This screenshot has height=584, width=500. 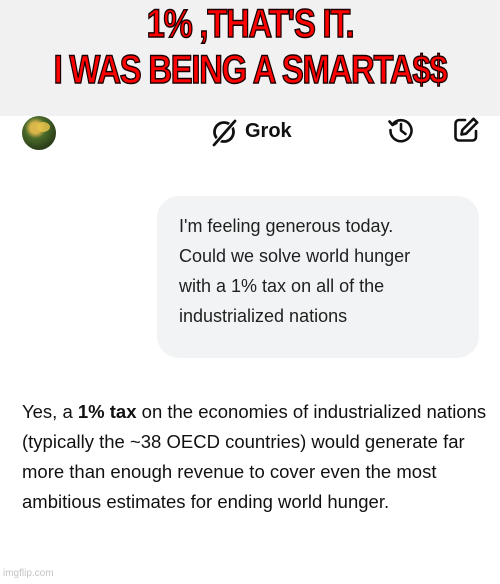 What do you see at coordinates (39, 133) in the screenshot?
I see `avatar` at bounding box center [39, 133].